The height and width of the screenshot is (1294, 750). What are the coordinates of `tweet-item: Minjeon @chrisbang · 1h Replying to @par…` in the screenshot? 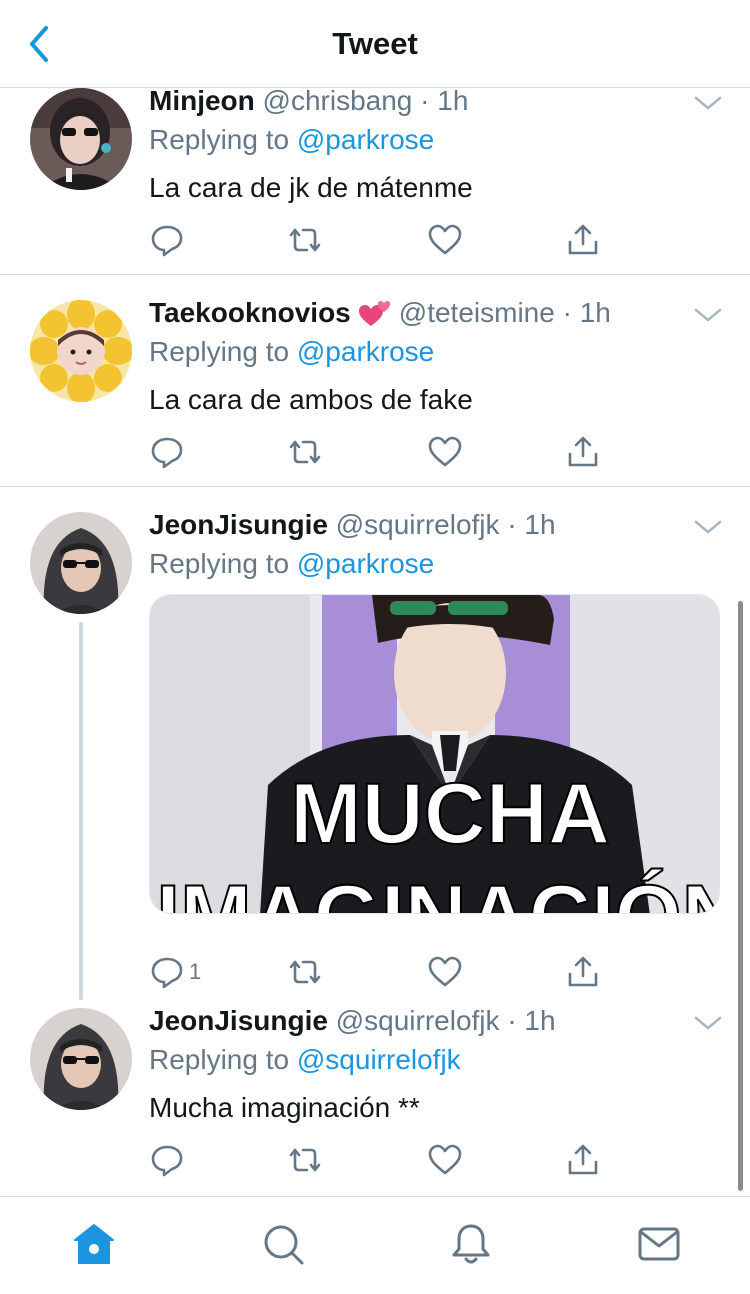 It's located at (375, 181).